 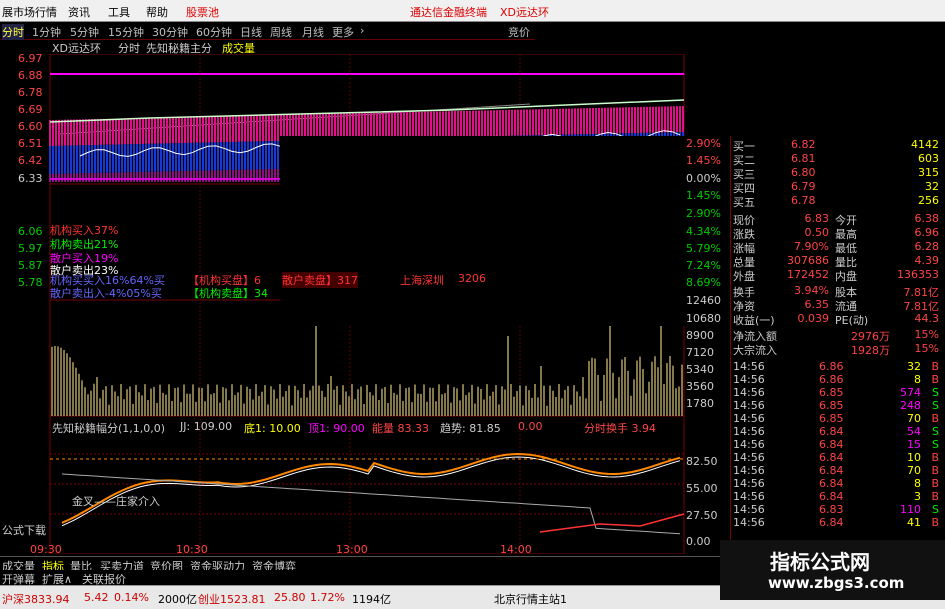 I want to click on stat-row: 净资 6.35 流通 7.81亿, so click(x=837, y=305).